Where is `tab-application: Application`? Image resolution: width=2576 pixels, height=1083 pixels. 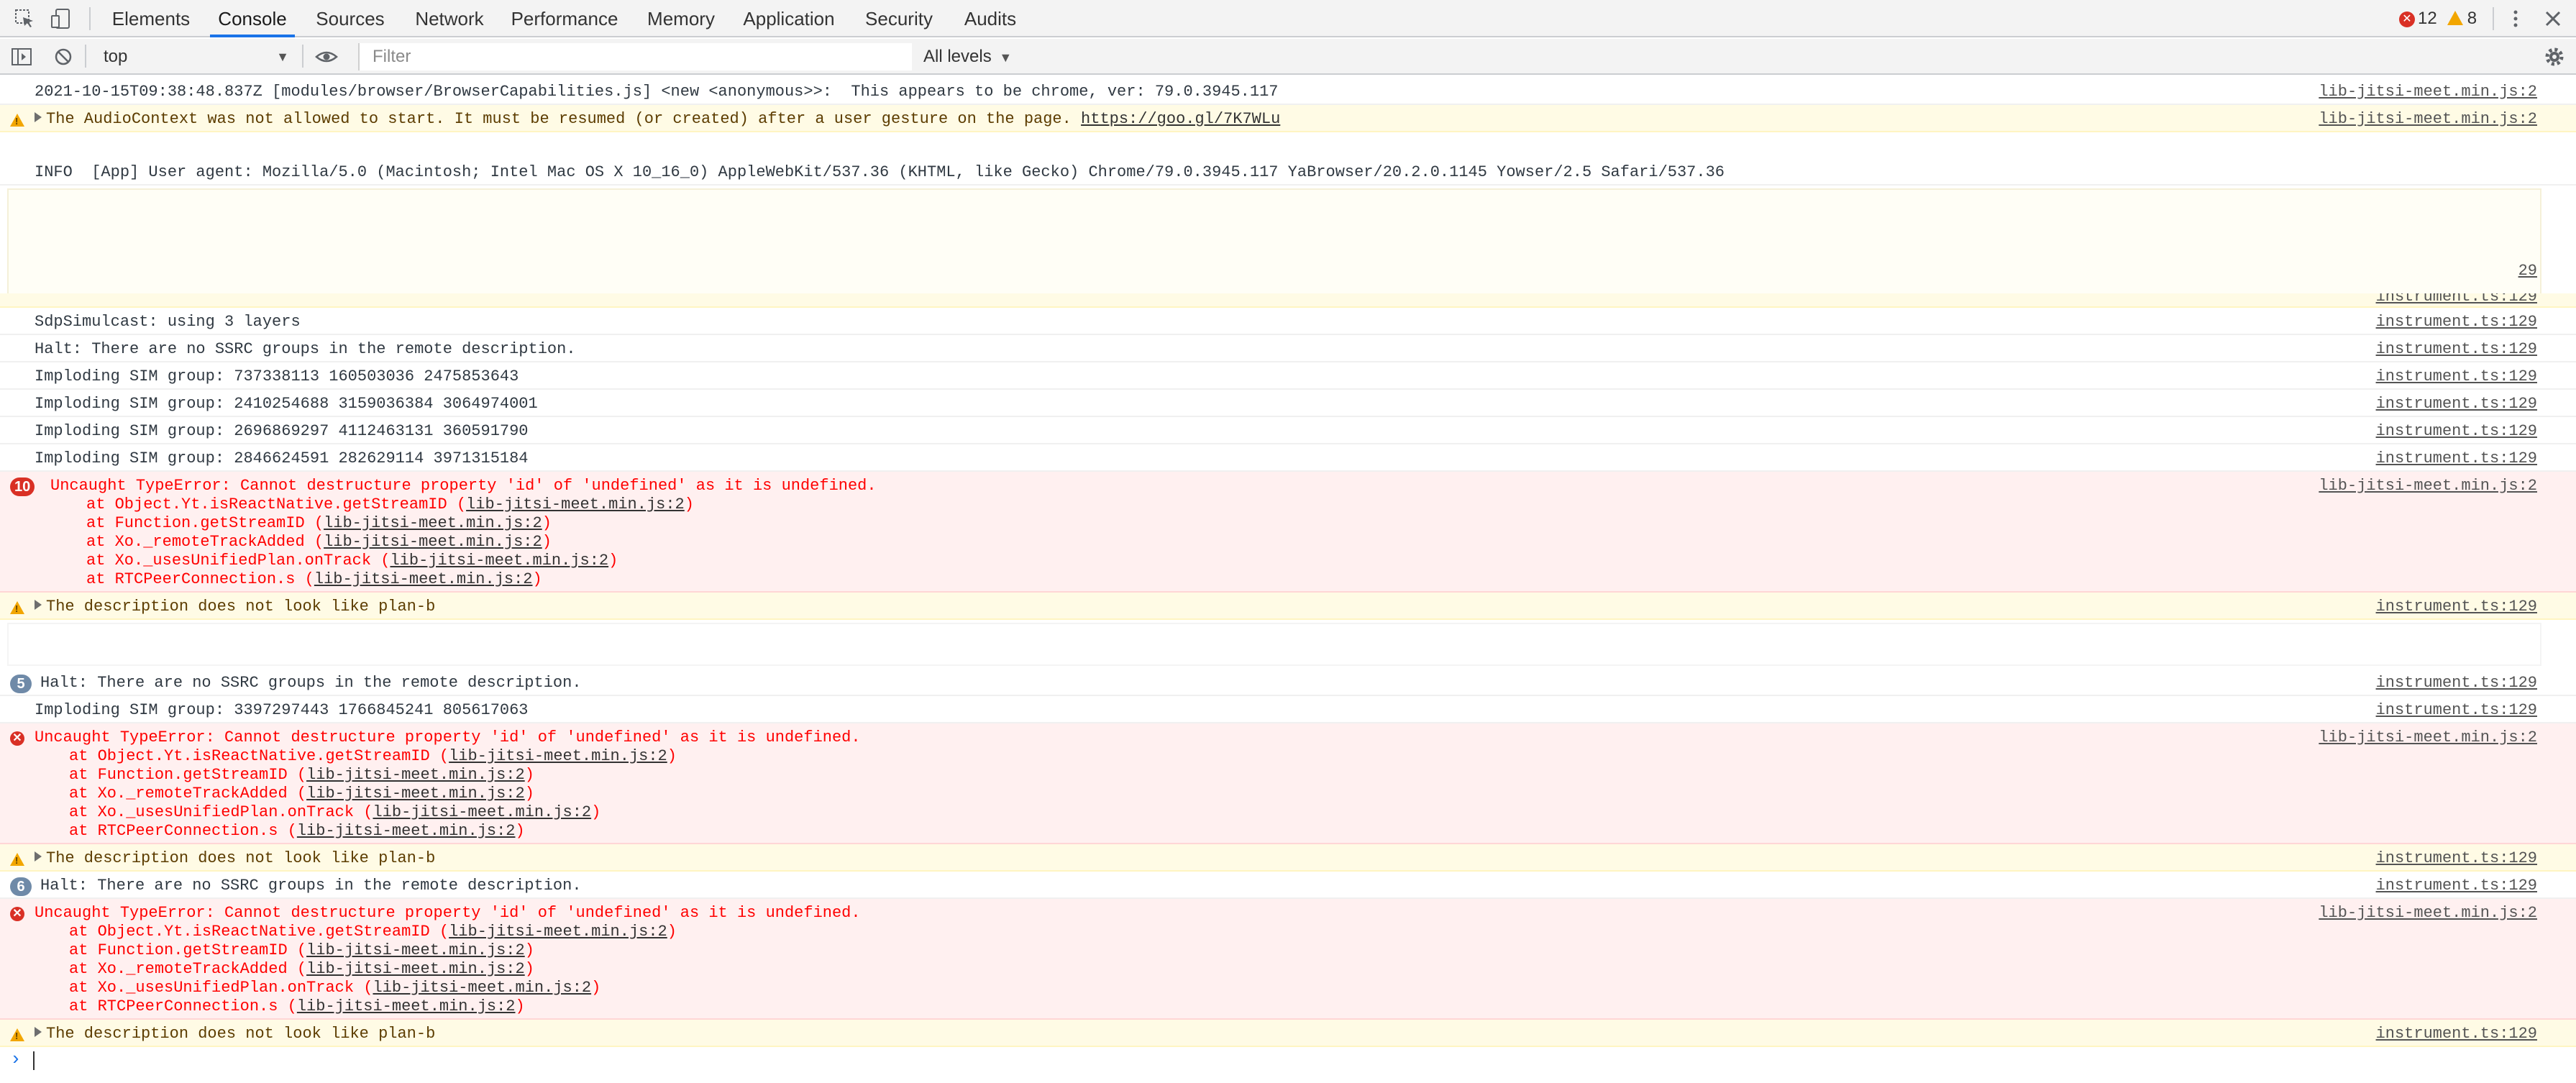
tab-application: Application is located at coordinates (789, 18).